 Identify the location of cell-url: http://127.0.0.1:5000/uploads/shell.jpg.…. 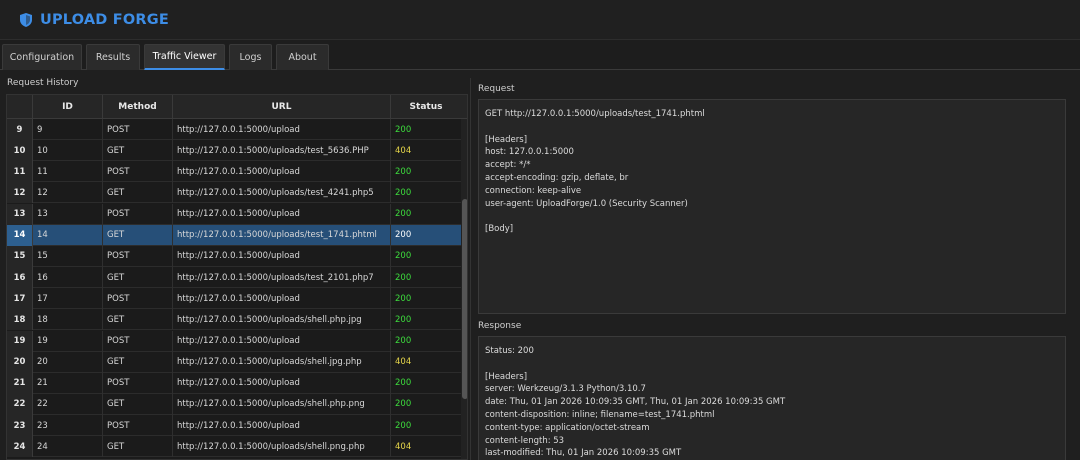
(282, 362).